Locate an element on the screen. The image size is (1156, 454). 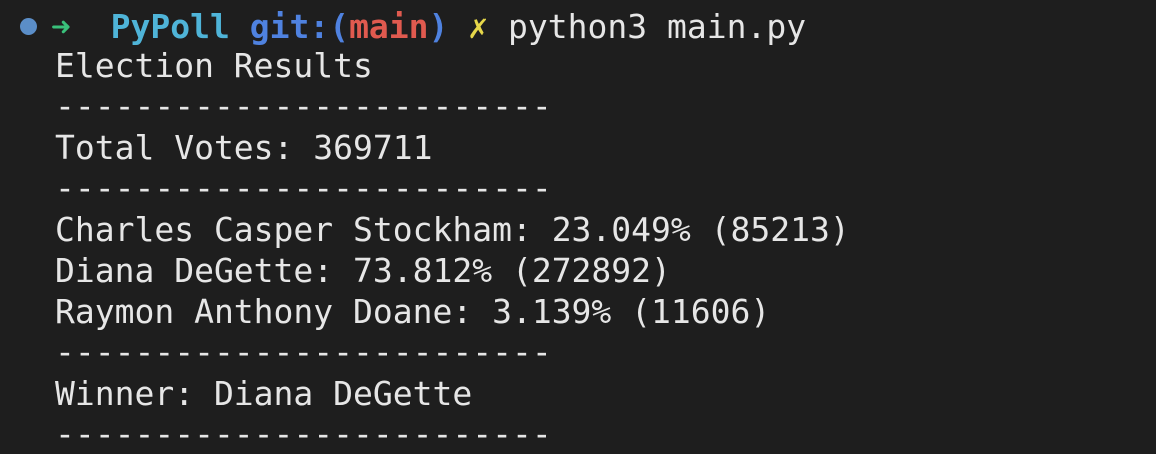
output-total-votes: Total Votes: 369711 is located at coordinates (244, 147).